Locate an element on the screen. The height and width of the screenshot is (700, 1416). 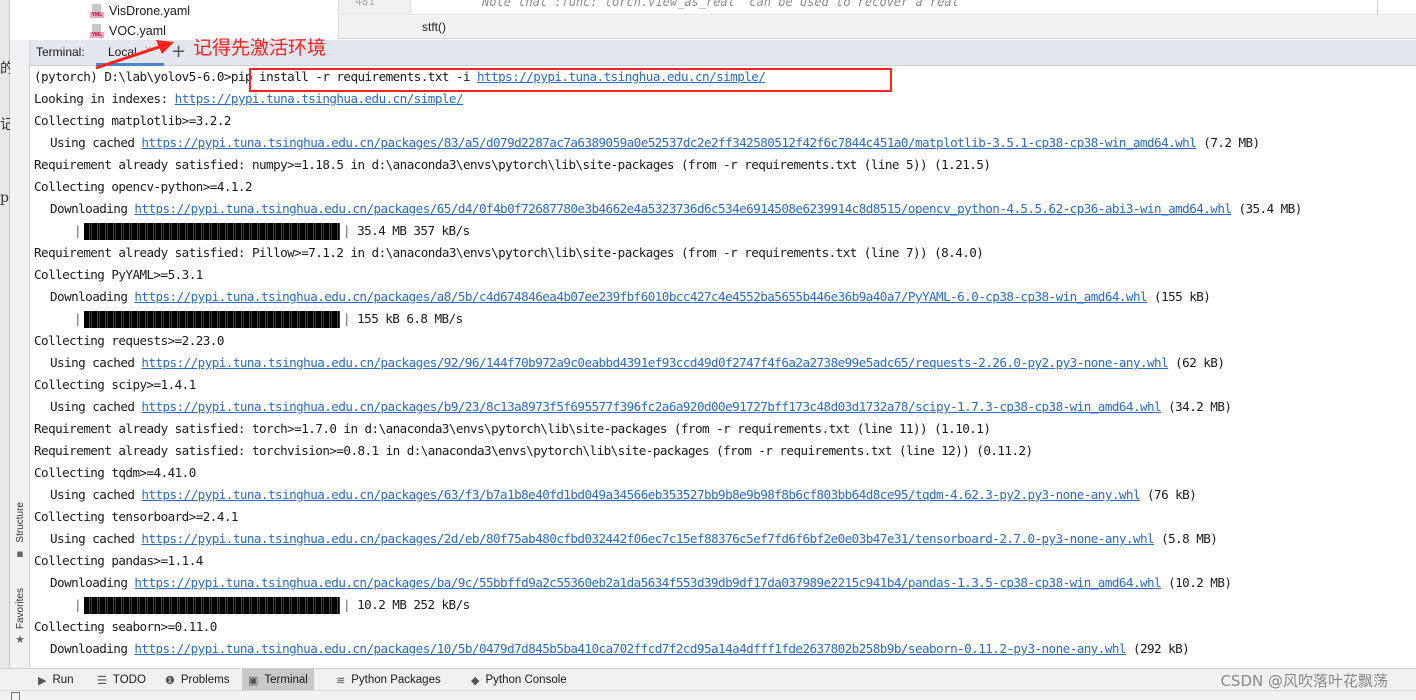
shell-prompt: (pytorch) D:\lab\yolov5-6.0> is located at coordinates (132, 76).